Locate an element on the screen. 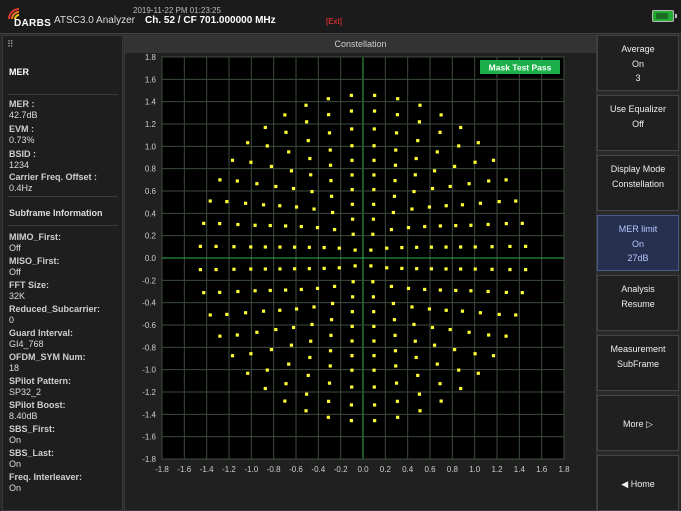 The image size is (681, 511). constellation-title: Constellation is located at coordinates (360, 44).